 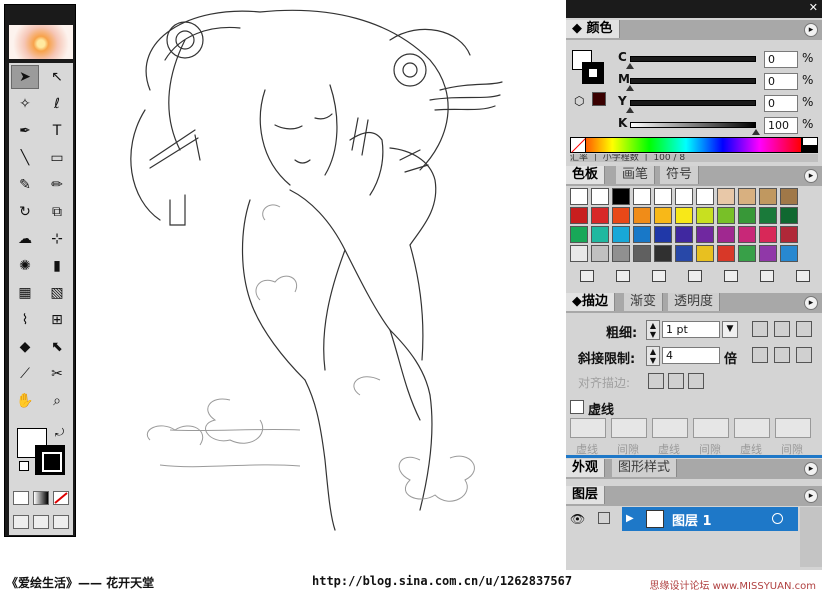 I want to click on tab-appearance: 外观, so click(x=586, y=468).